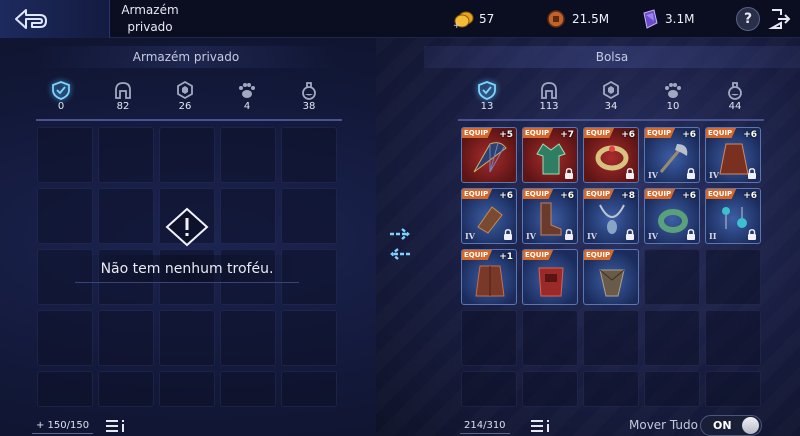  What do you see at coordinates (556, 19) in the screenshot?
I see `copper-coin-icon` at bounding box center [556, 19].